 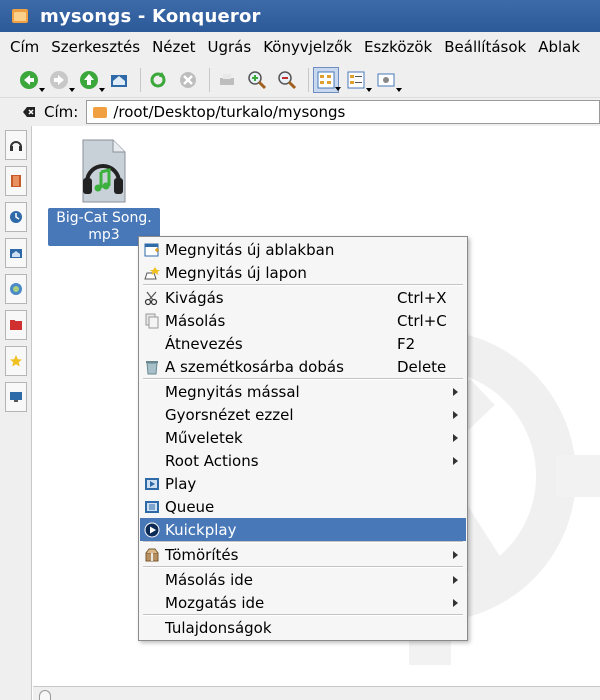 What do you see at coordinates (209, 579) in the screenshot?
I see `menu-label: Másolás ide` at bounding box center [209, 579].